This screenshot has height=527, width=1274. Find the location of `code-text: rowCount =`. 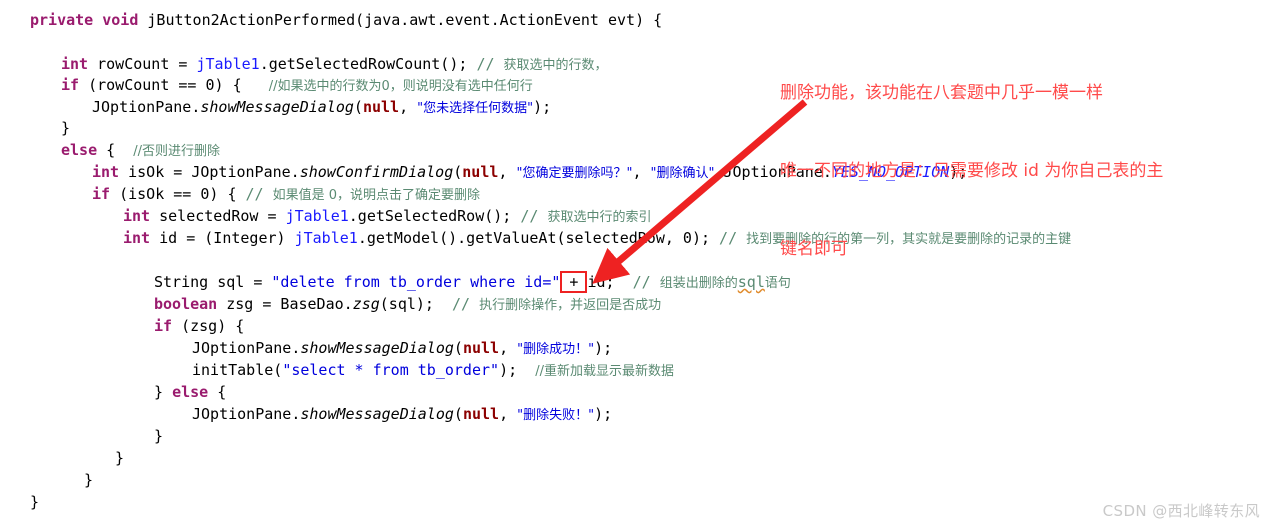

code-text: rowCount = is located at coordinates (142, 64).